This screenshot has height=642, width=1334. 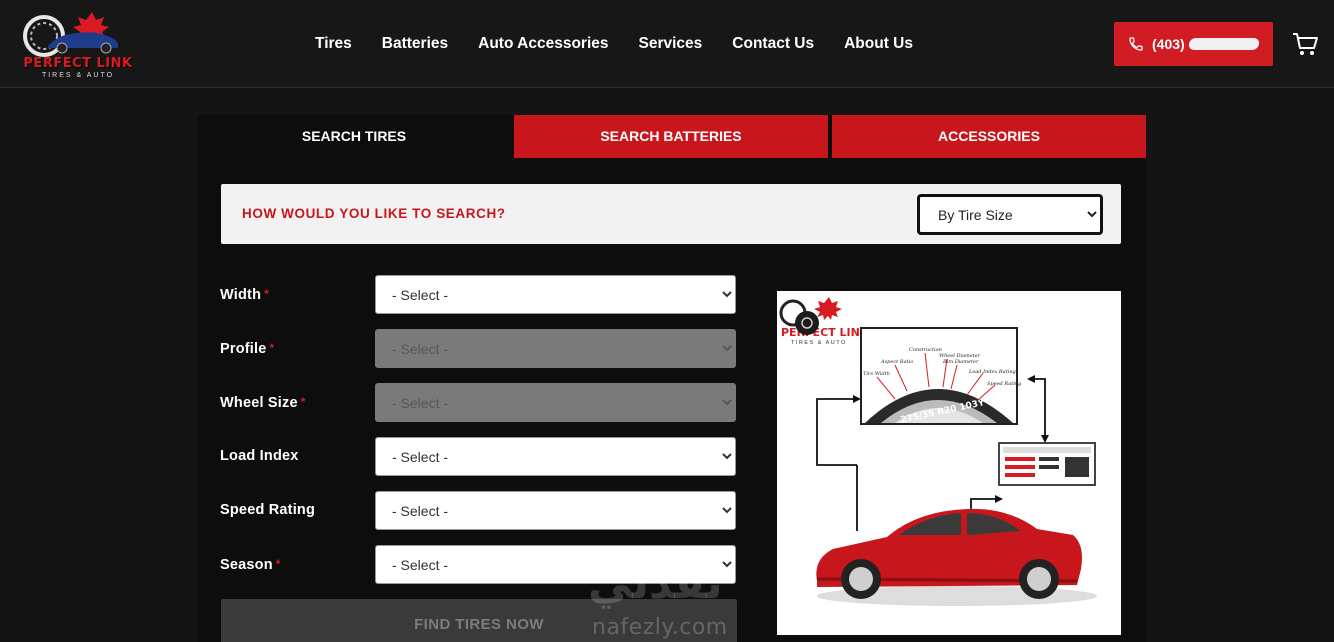 What do you see at coordinates (896, 362) in the screenshot?
I see `callout-aspect-ratio: Aspect Ratio` at bounding box center [896, 362].